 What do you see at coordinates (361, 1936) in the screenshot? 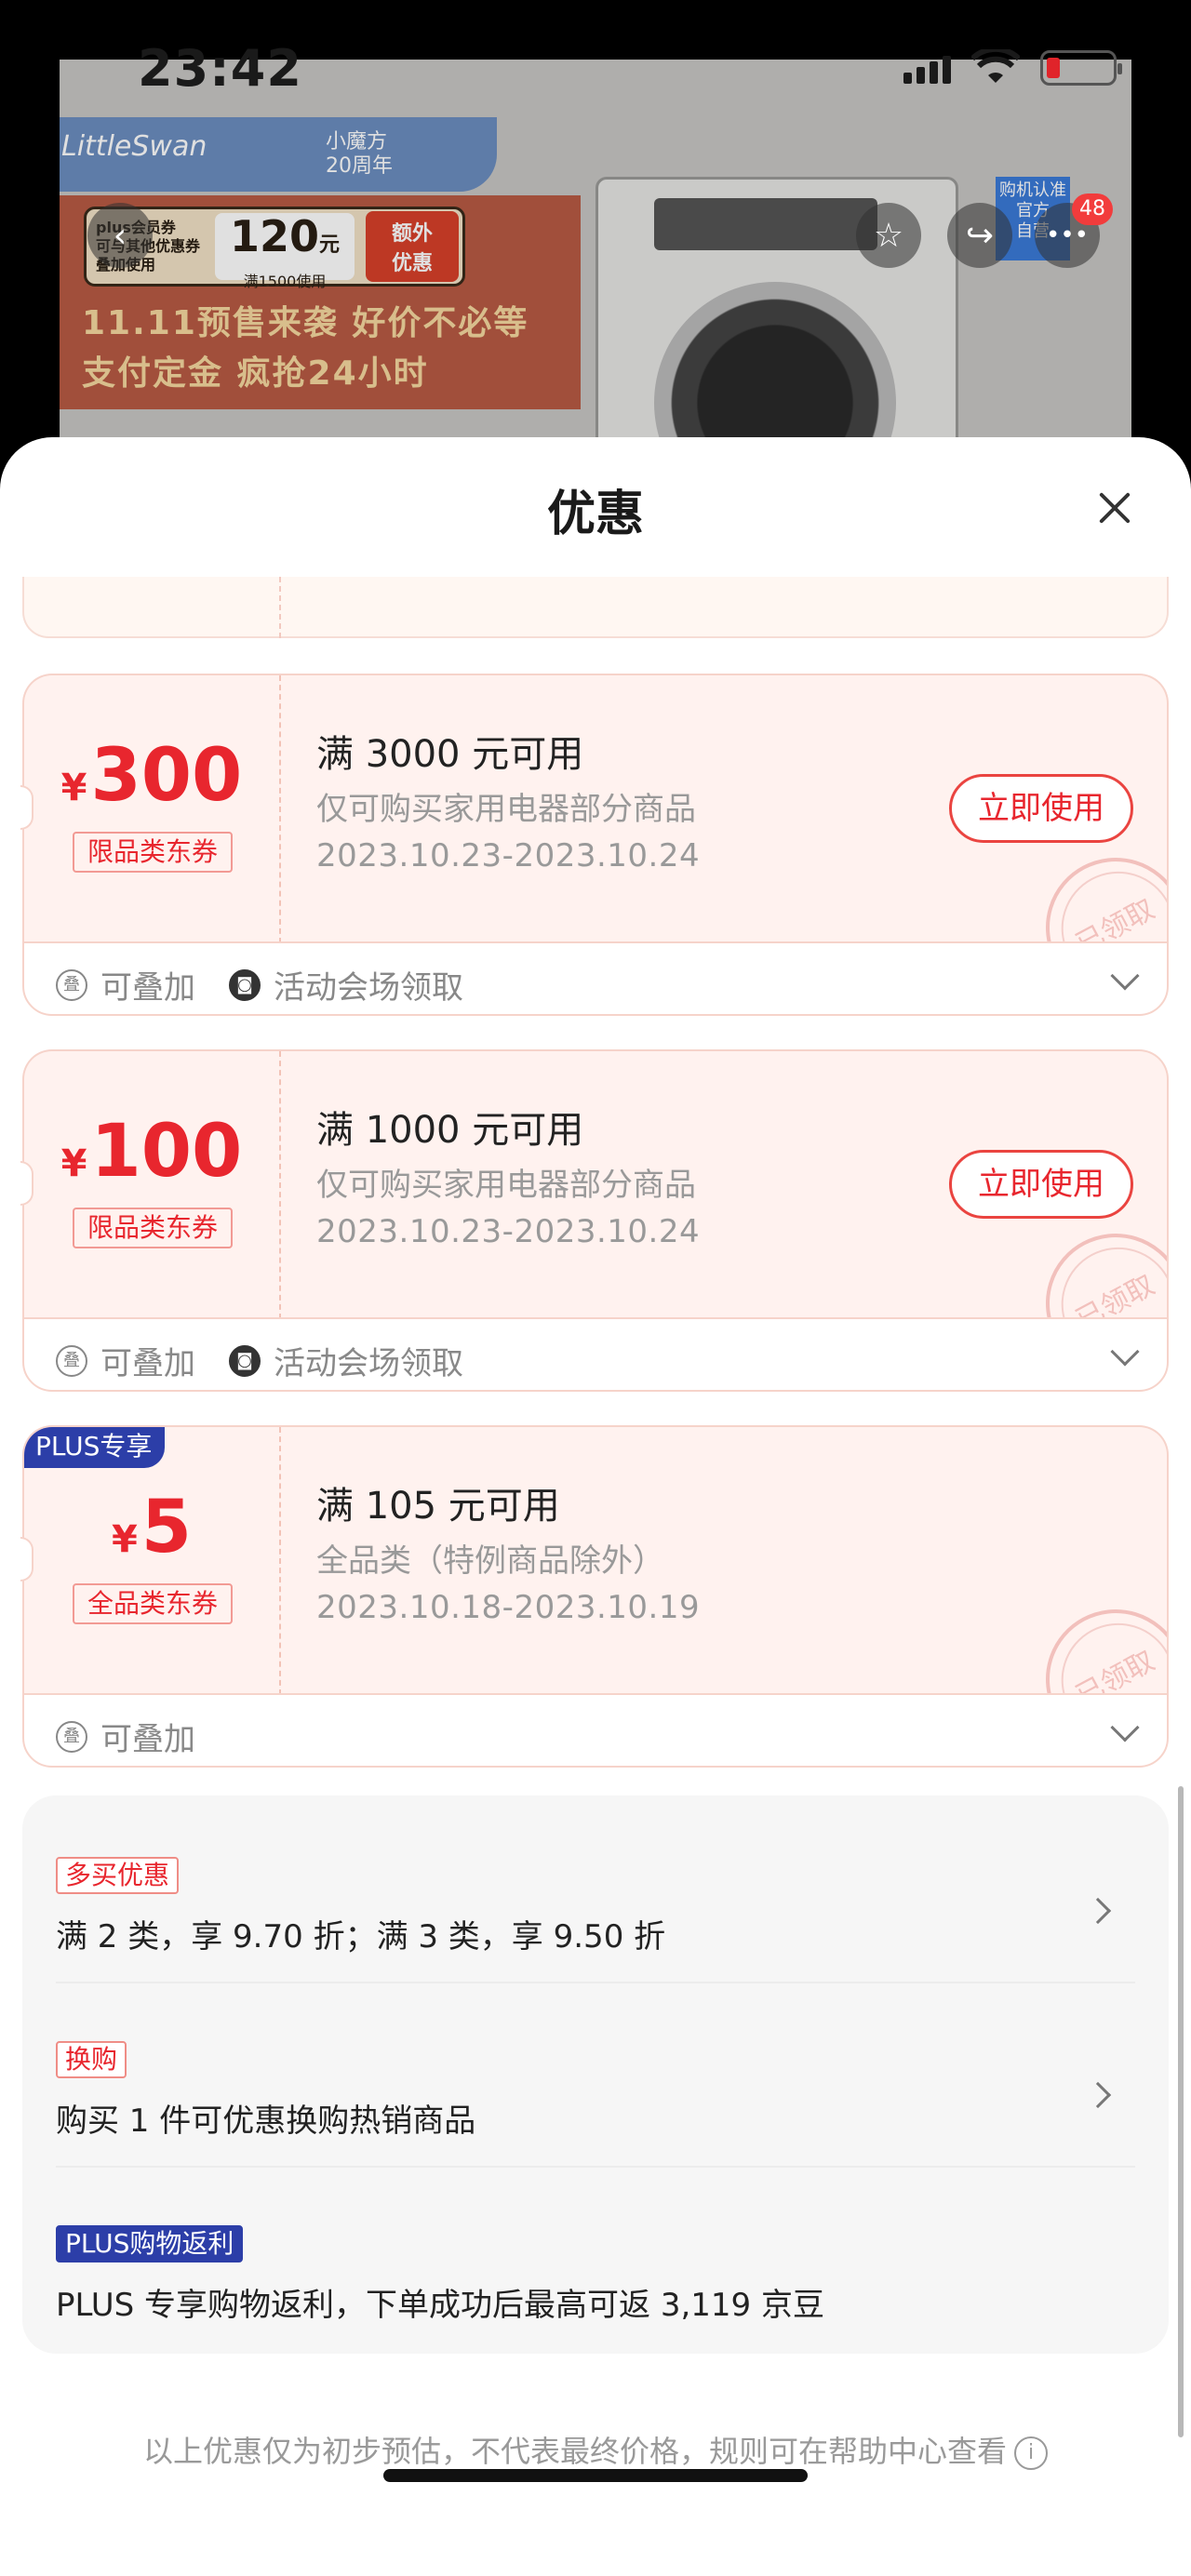
I see `promotion-text: 满 2 类，享 9.70 折；满 3 类，享 9.50 折` at bounding box center [361, 1936].